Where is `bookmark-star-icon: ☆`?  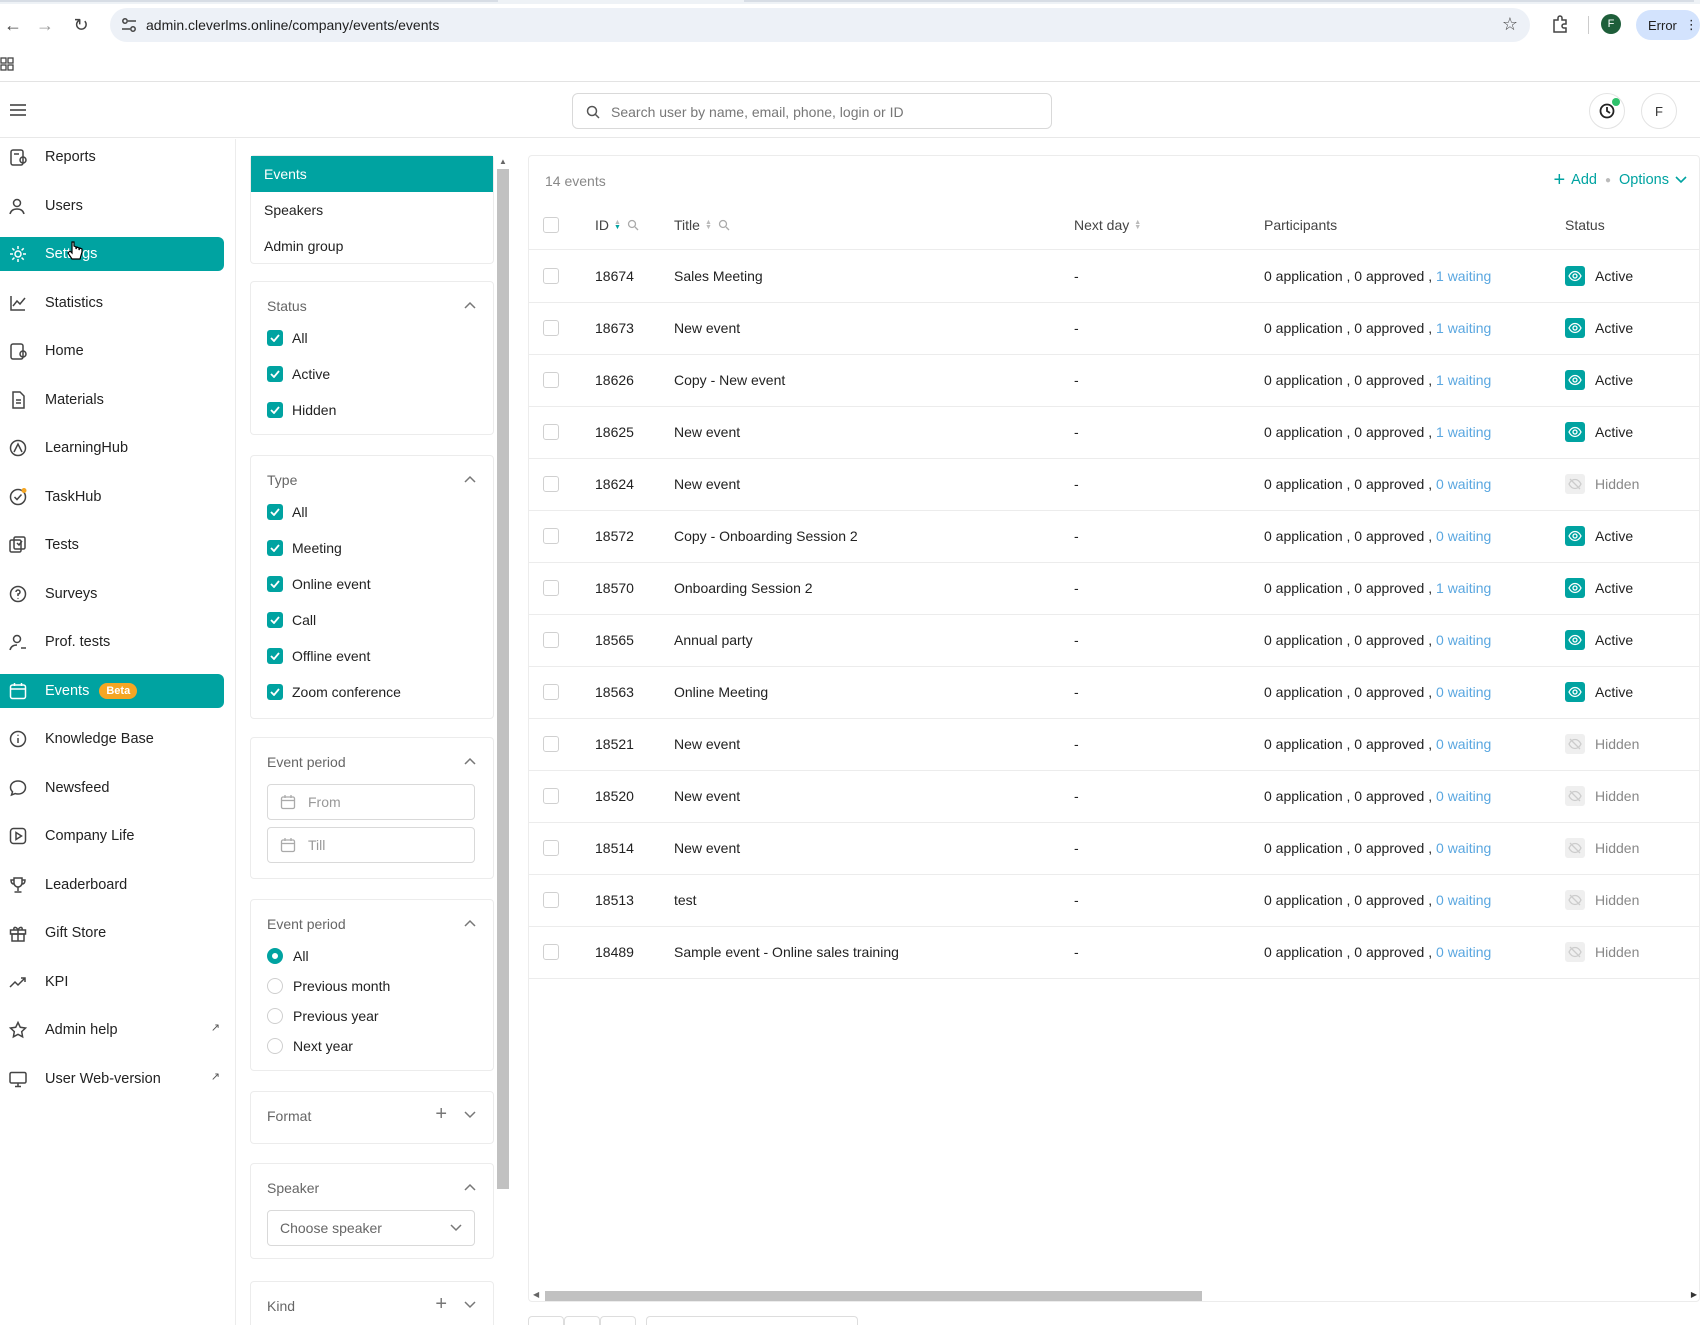
bookmark-star-icon: ☆ is located at coordinates (1510, 24).